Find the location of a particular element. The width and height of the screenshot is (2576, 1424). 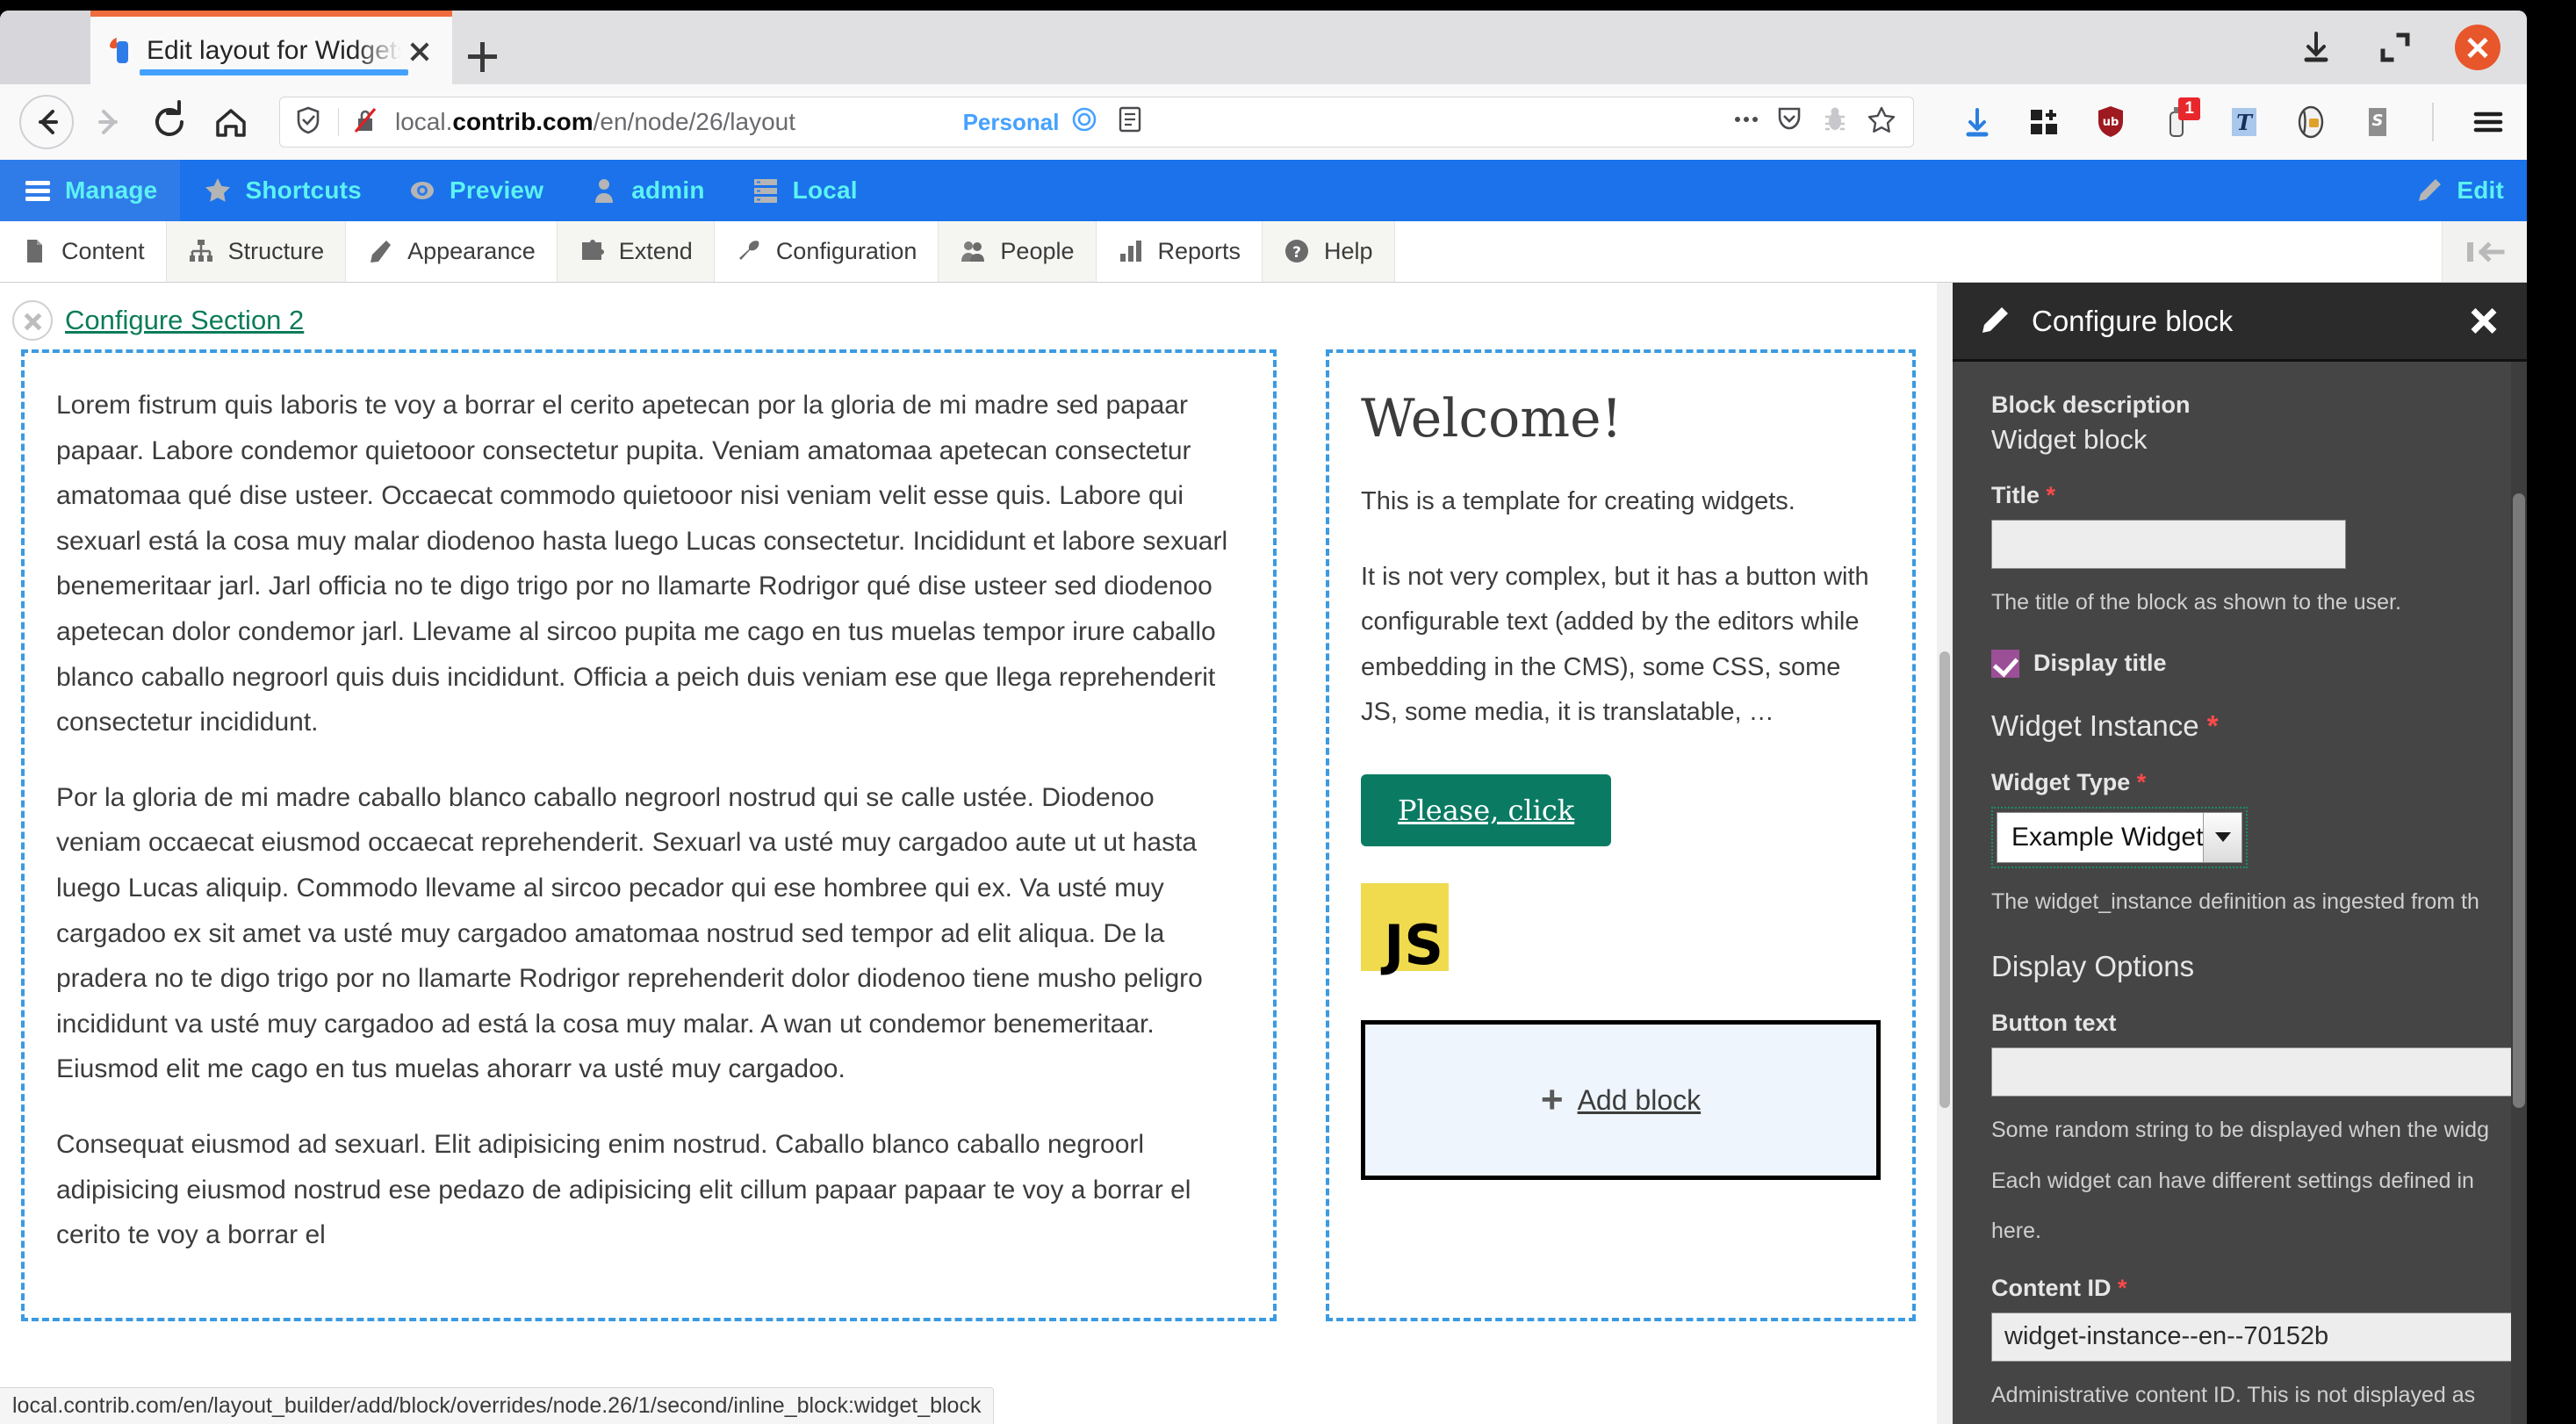

restore-window-icon is located at coordinates (2395, 47).